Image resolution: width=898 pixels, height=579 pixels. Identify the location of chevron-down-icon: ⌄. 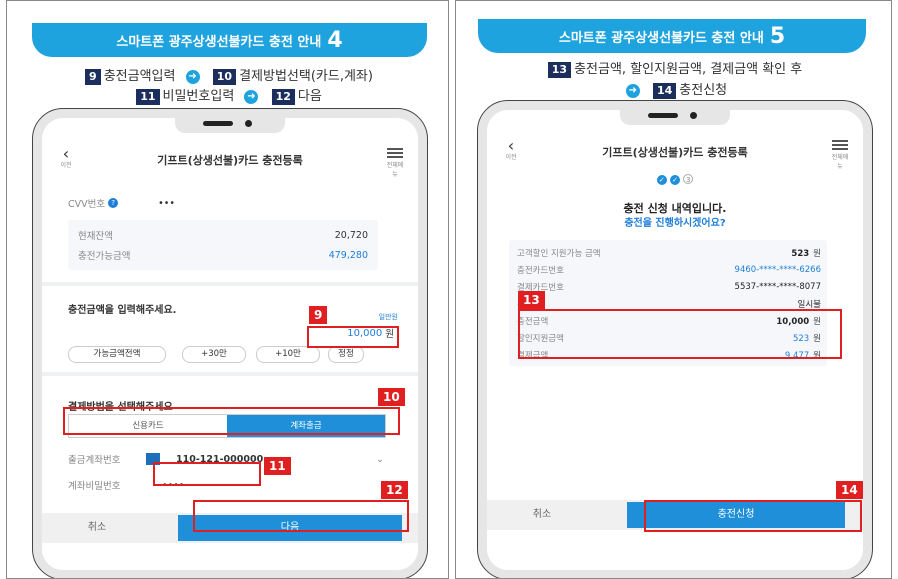
(380, 459).